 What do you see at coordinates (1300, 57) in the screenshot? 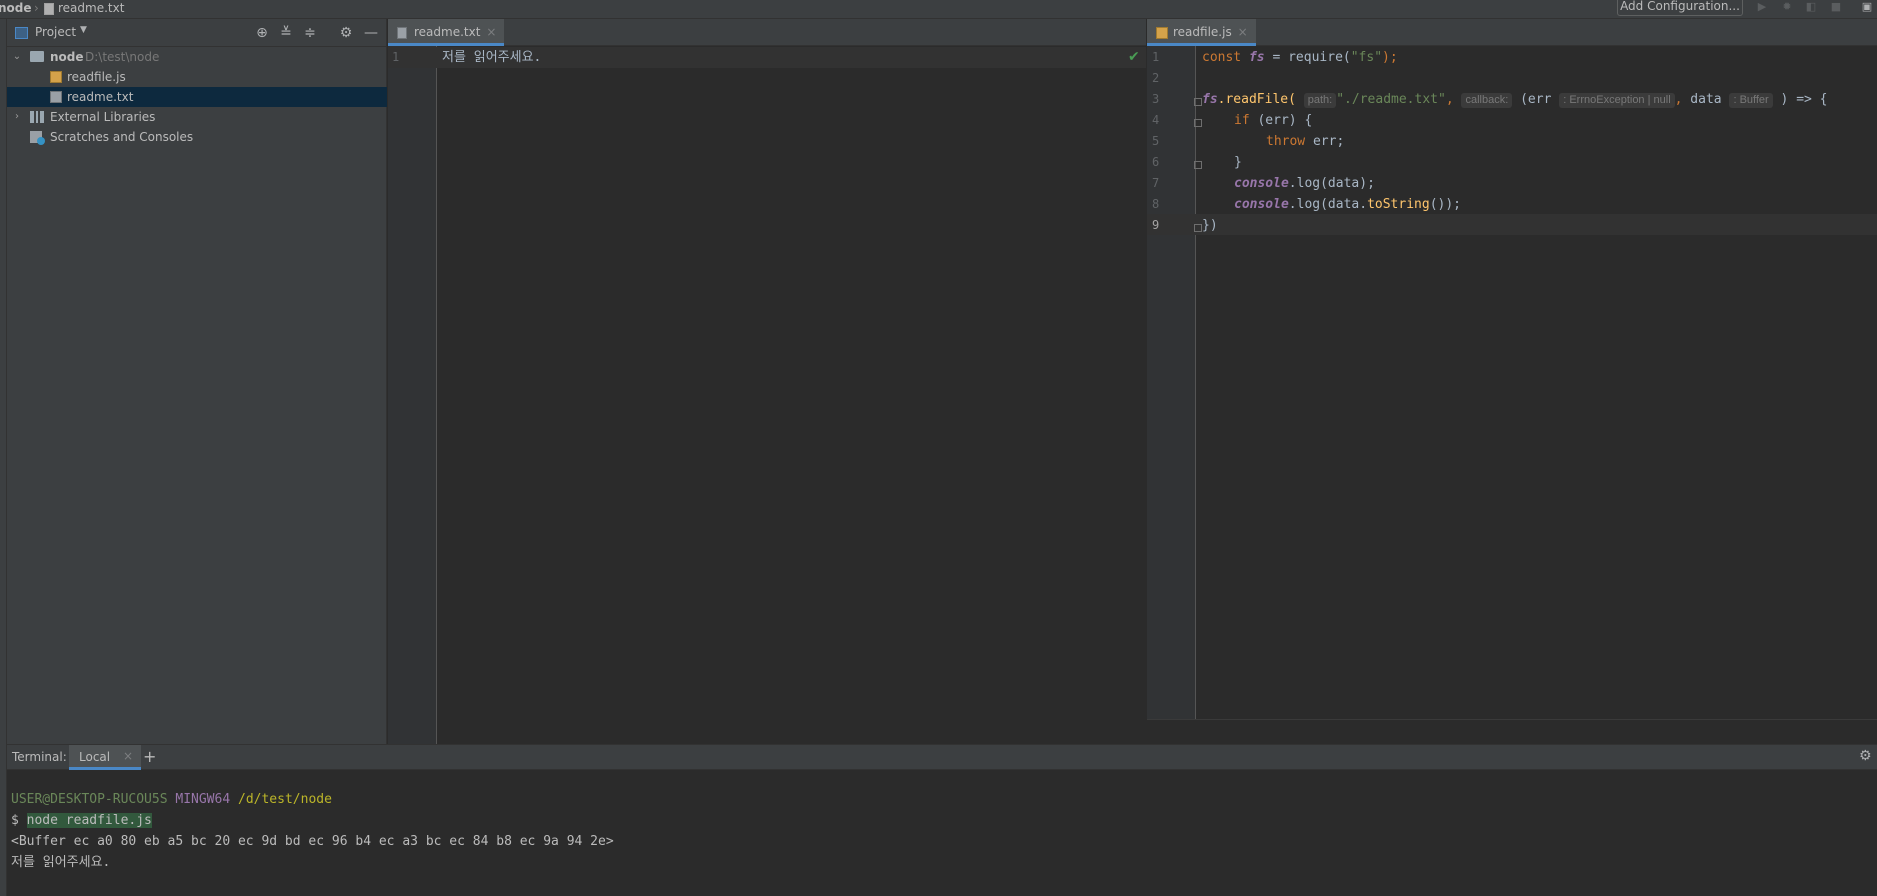
I see `code-line-1: const fs = require("fs");` at bounding box center [1300, 57].